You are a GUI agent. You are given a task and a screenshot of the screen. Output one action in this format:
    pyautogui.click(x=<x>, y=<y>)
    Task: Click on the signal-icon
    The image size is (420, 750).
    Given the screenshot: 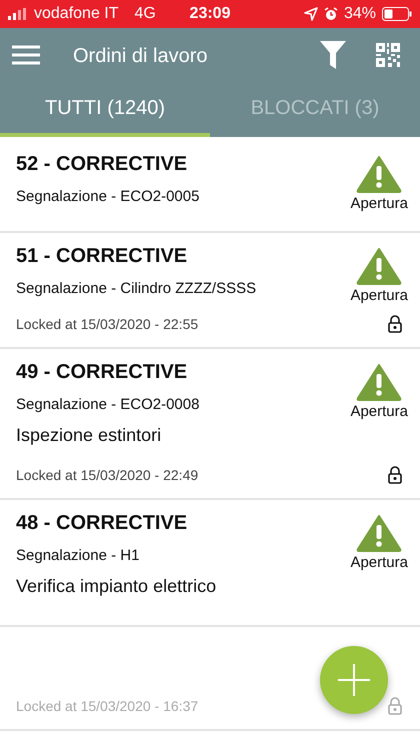 What is the action you would take?
    pyautogui.click(x=18, y=14)
    